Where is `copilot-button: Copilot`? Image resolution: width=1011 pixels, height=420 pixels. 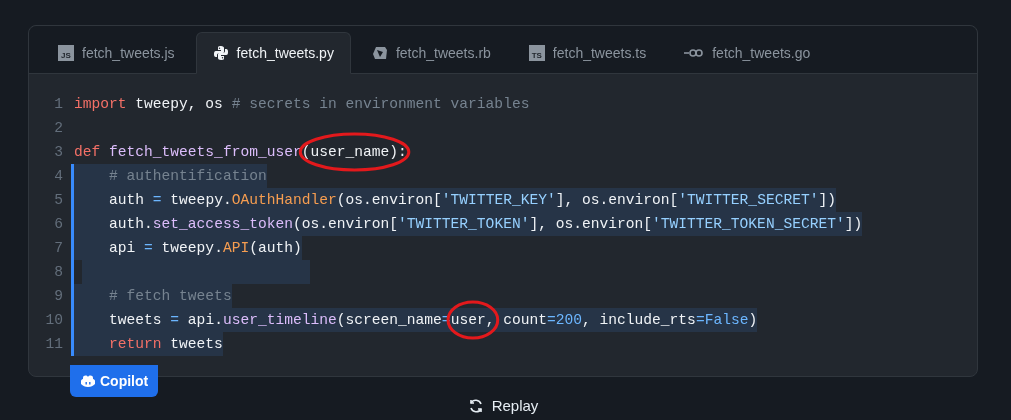
copilot-button: Copilot is located at coordinates (114, 381).